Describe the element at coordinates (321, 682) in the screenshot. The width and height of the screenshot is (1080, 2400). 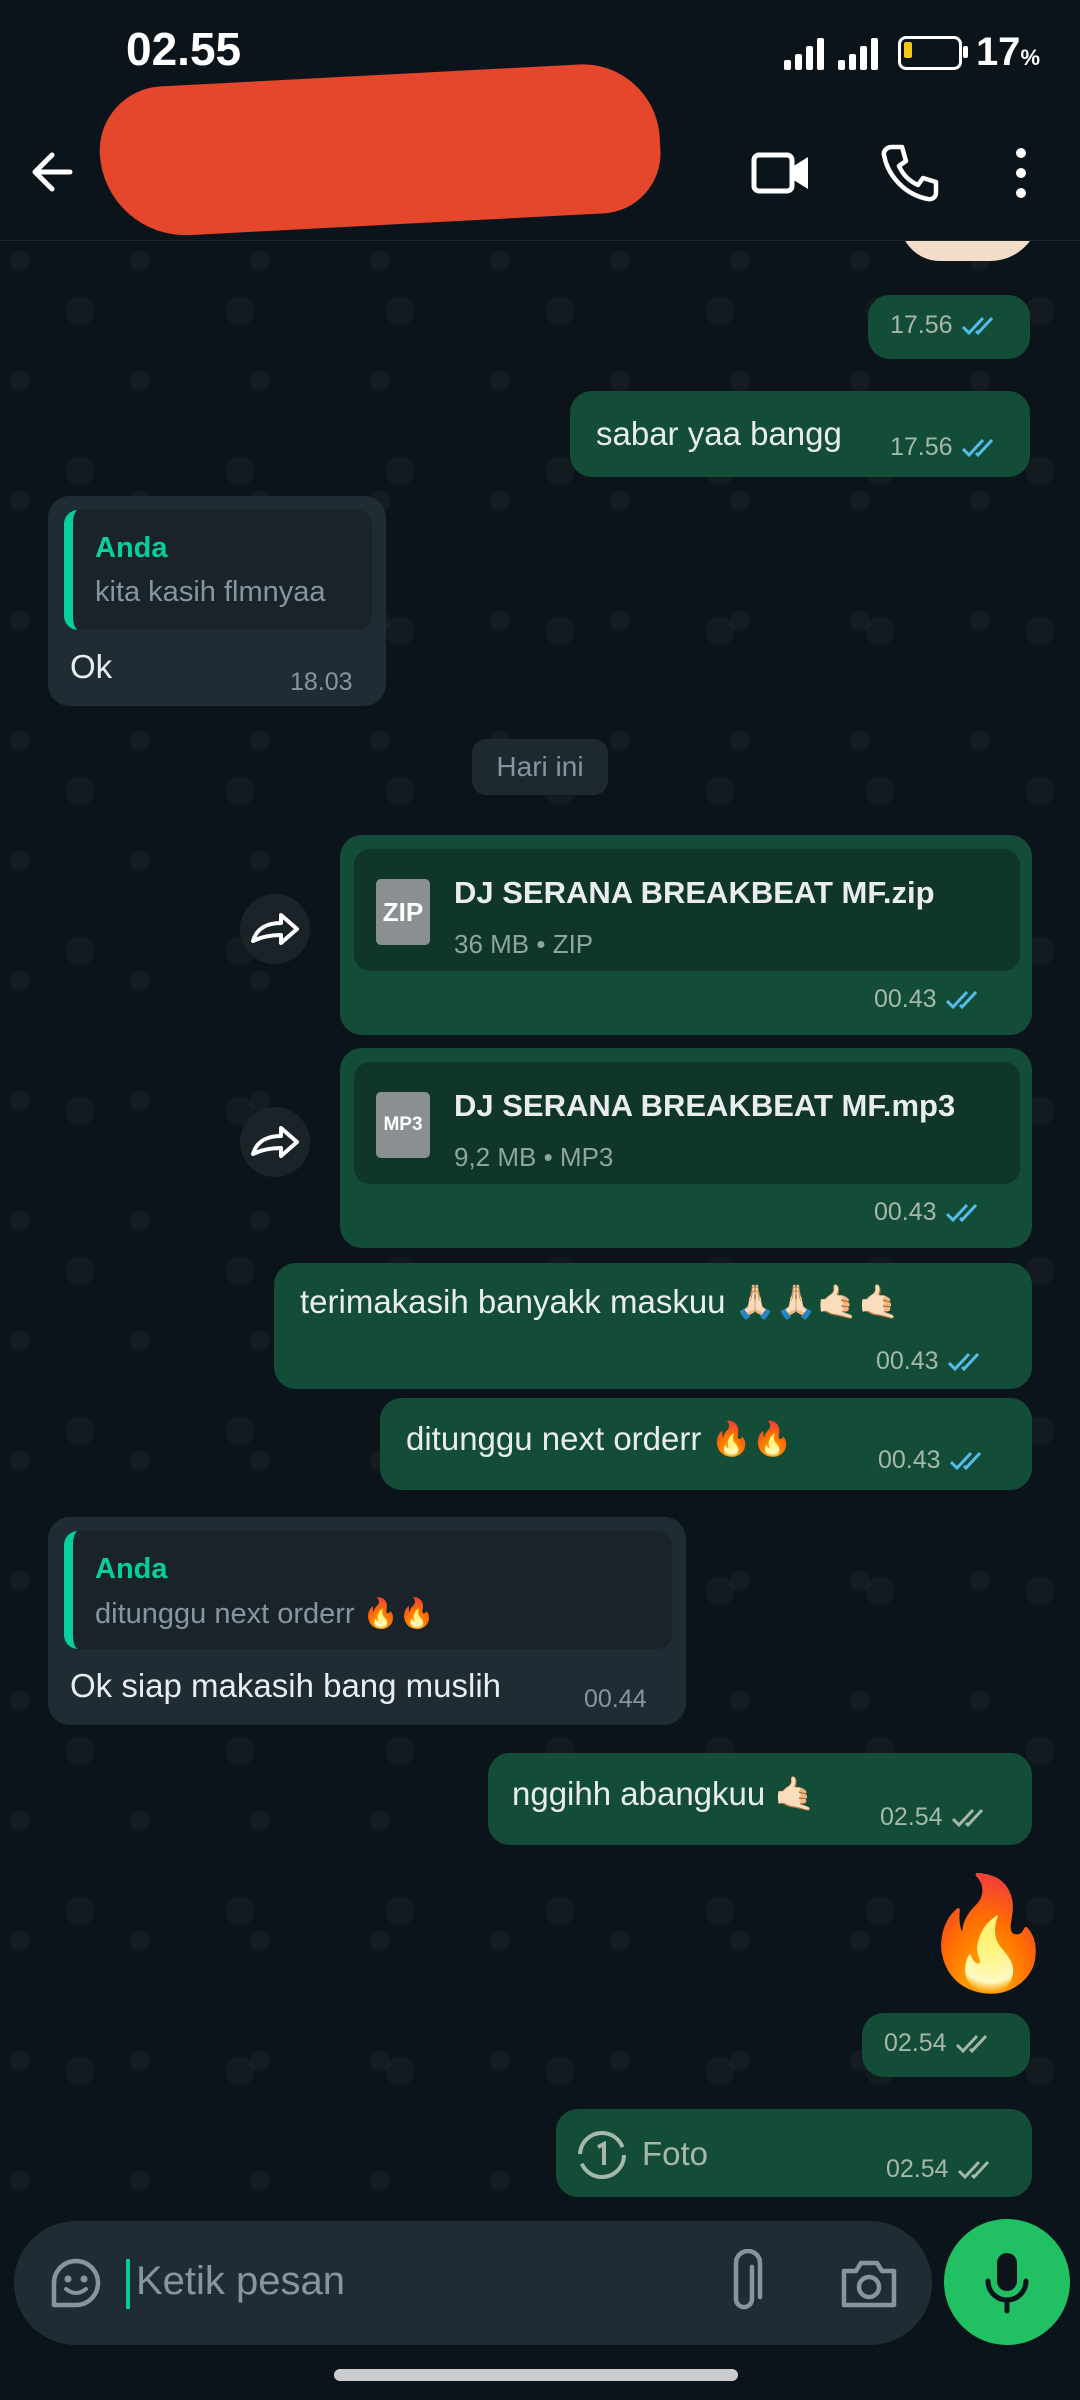
I see `message-time: 18.03` at that location.